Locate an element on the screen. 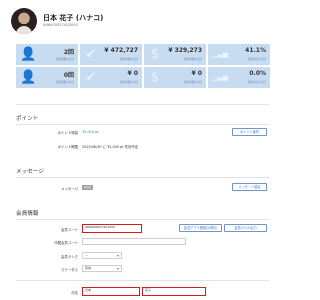 The width and height of the screenshot is (320, 300). message-label: メッセージ is located at coordinates (69, 189).